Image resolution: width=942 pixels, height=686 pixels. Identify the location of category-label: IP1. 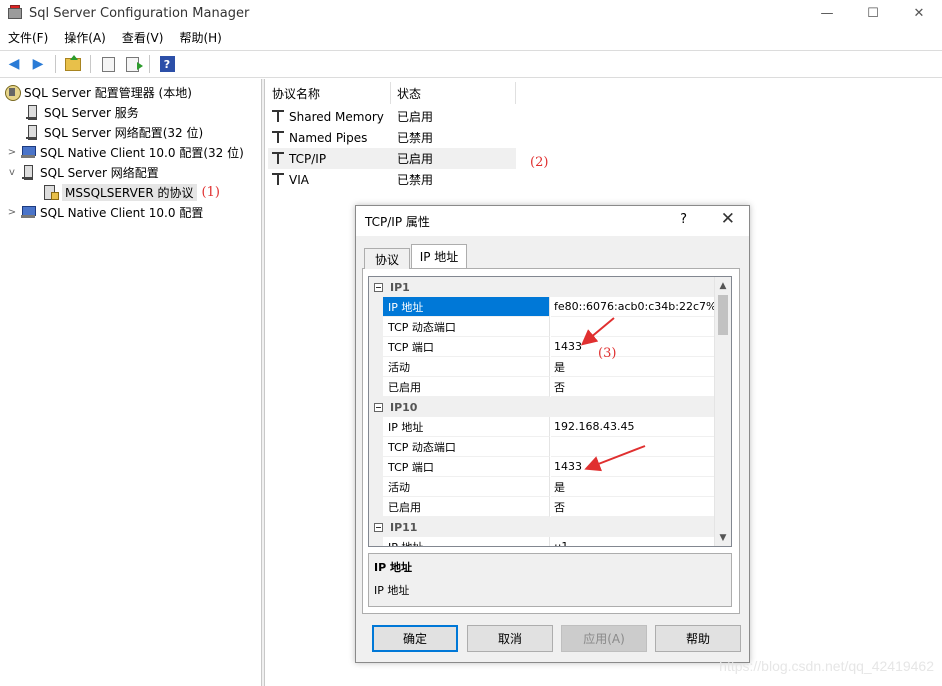
(400, 287).